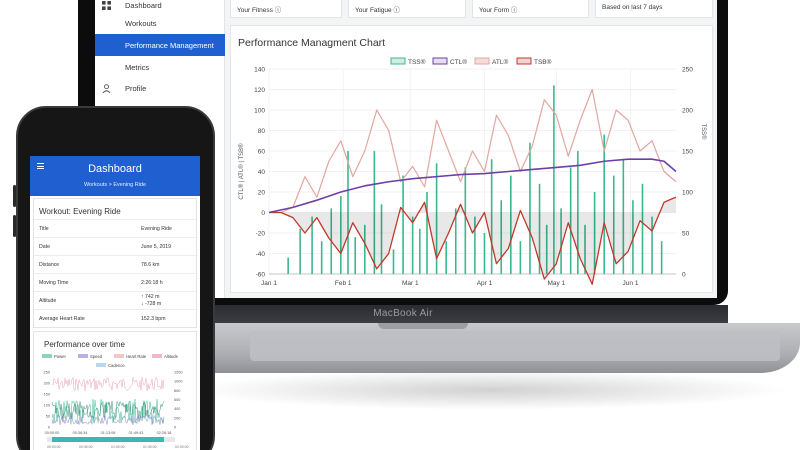 Image resolution: width=800 pixels, height=450 pixels. Describe the element at coordinates (115, 228) in the screenshot. I see `detail-row: Title Evening Ride` at that location.